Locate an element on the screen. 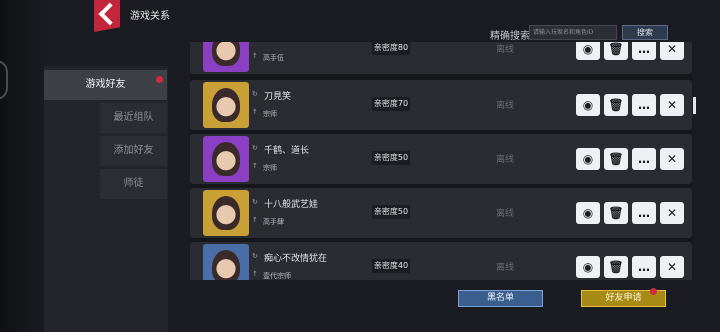 Image resolution: width=720 pixels, height=332 pixels. friend-name: 十八般武艺娃 is located at coordinates (291, 205).